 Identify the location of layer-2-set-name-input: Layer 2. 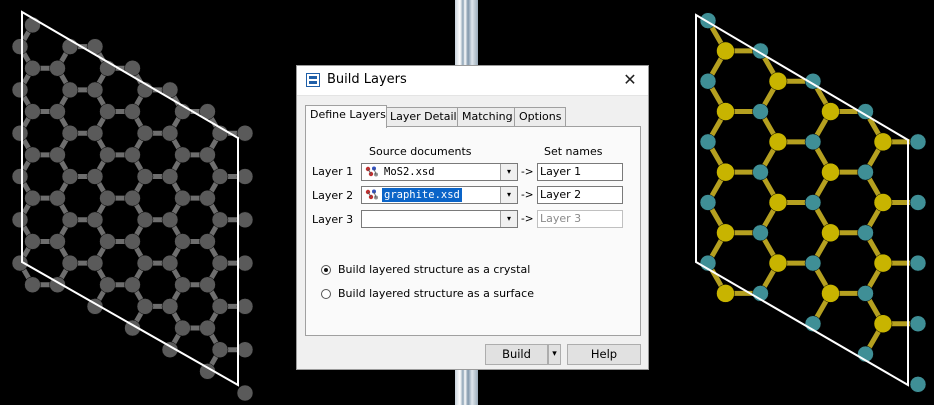
(580, 195).